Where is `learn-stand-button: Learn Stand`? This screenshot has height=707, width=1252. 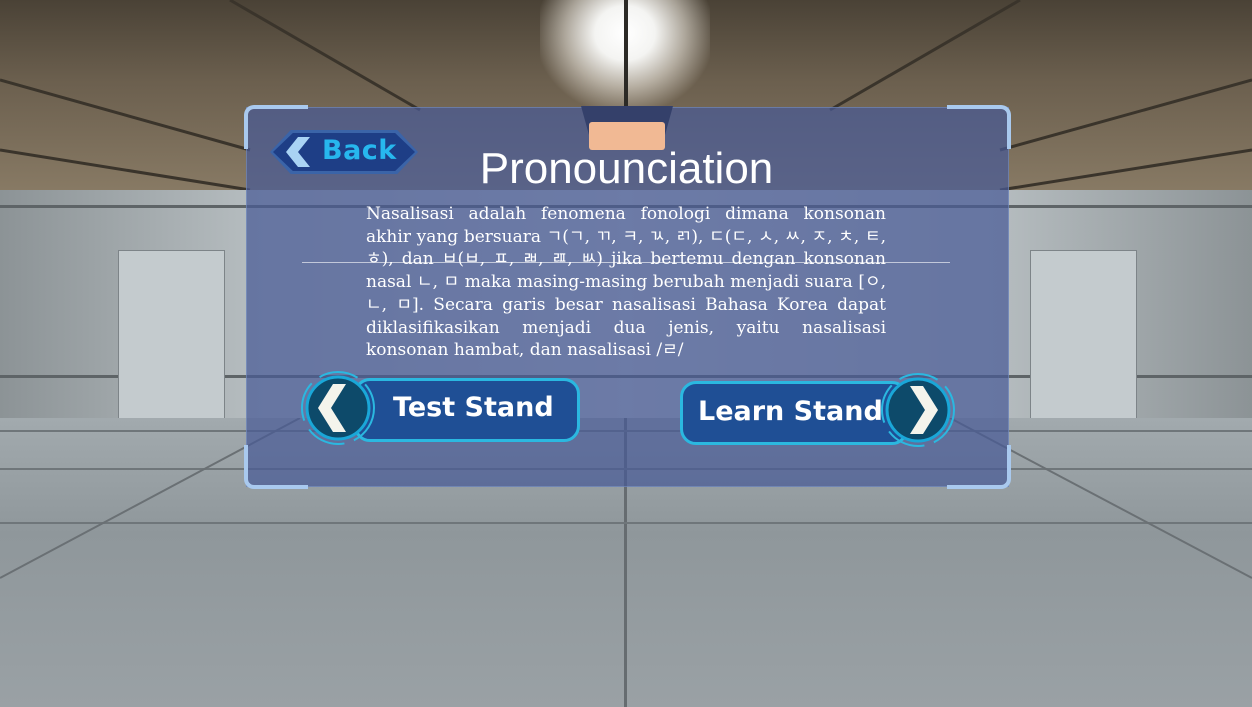 learn-stand-button: Learn Stand is located at coordinates (822, 412).